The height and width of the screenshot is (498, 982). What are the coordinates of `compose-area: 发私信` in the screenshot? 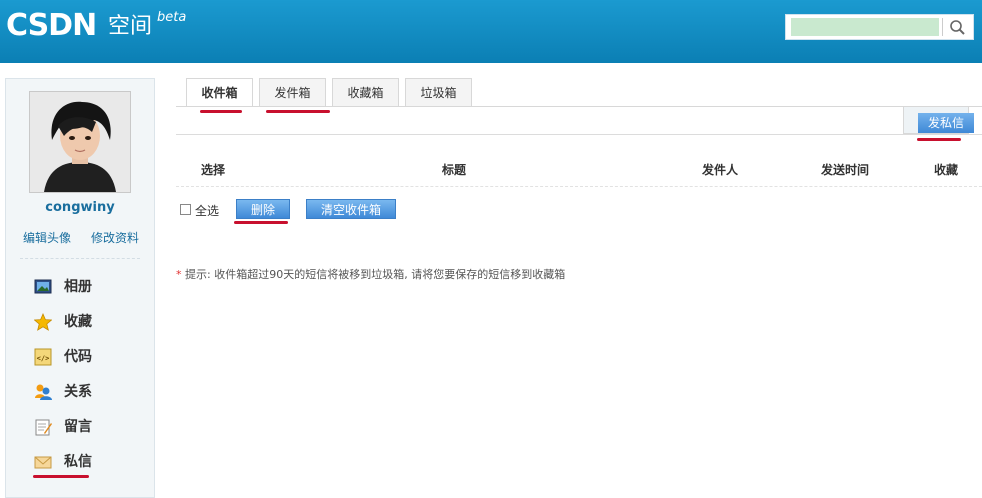 It's located at (938, 120).